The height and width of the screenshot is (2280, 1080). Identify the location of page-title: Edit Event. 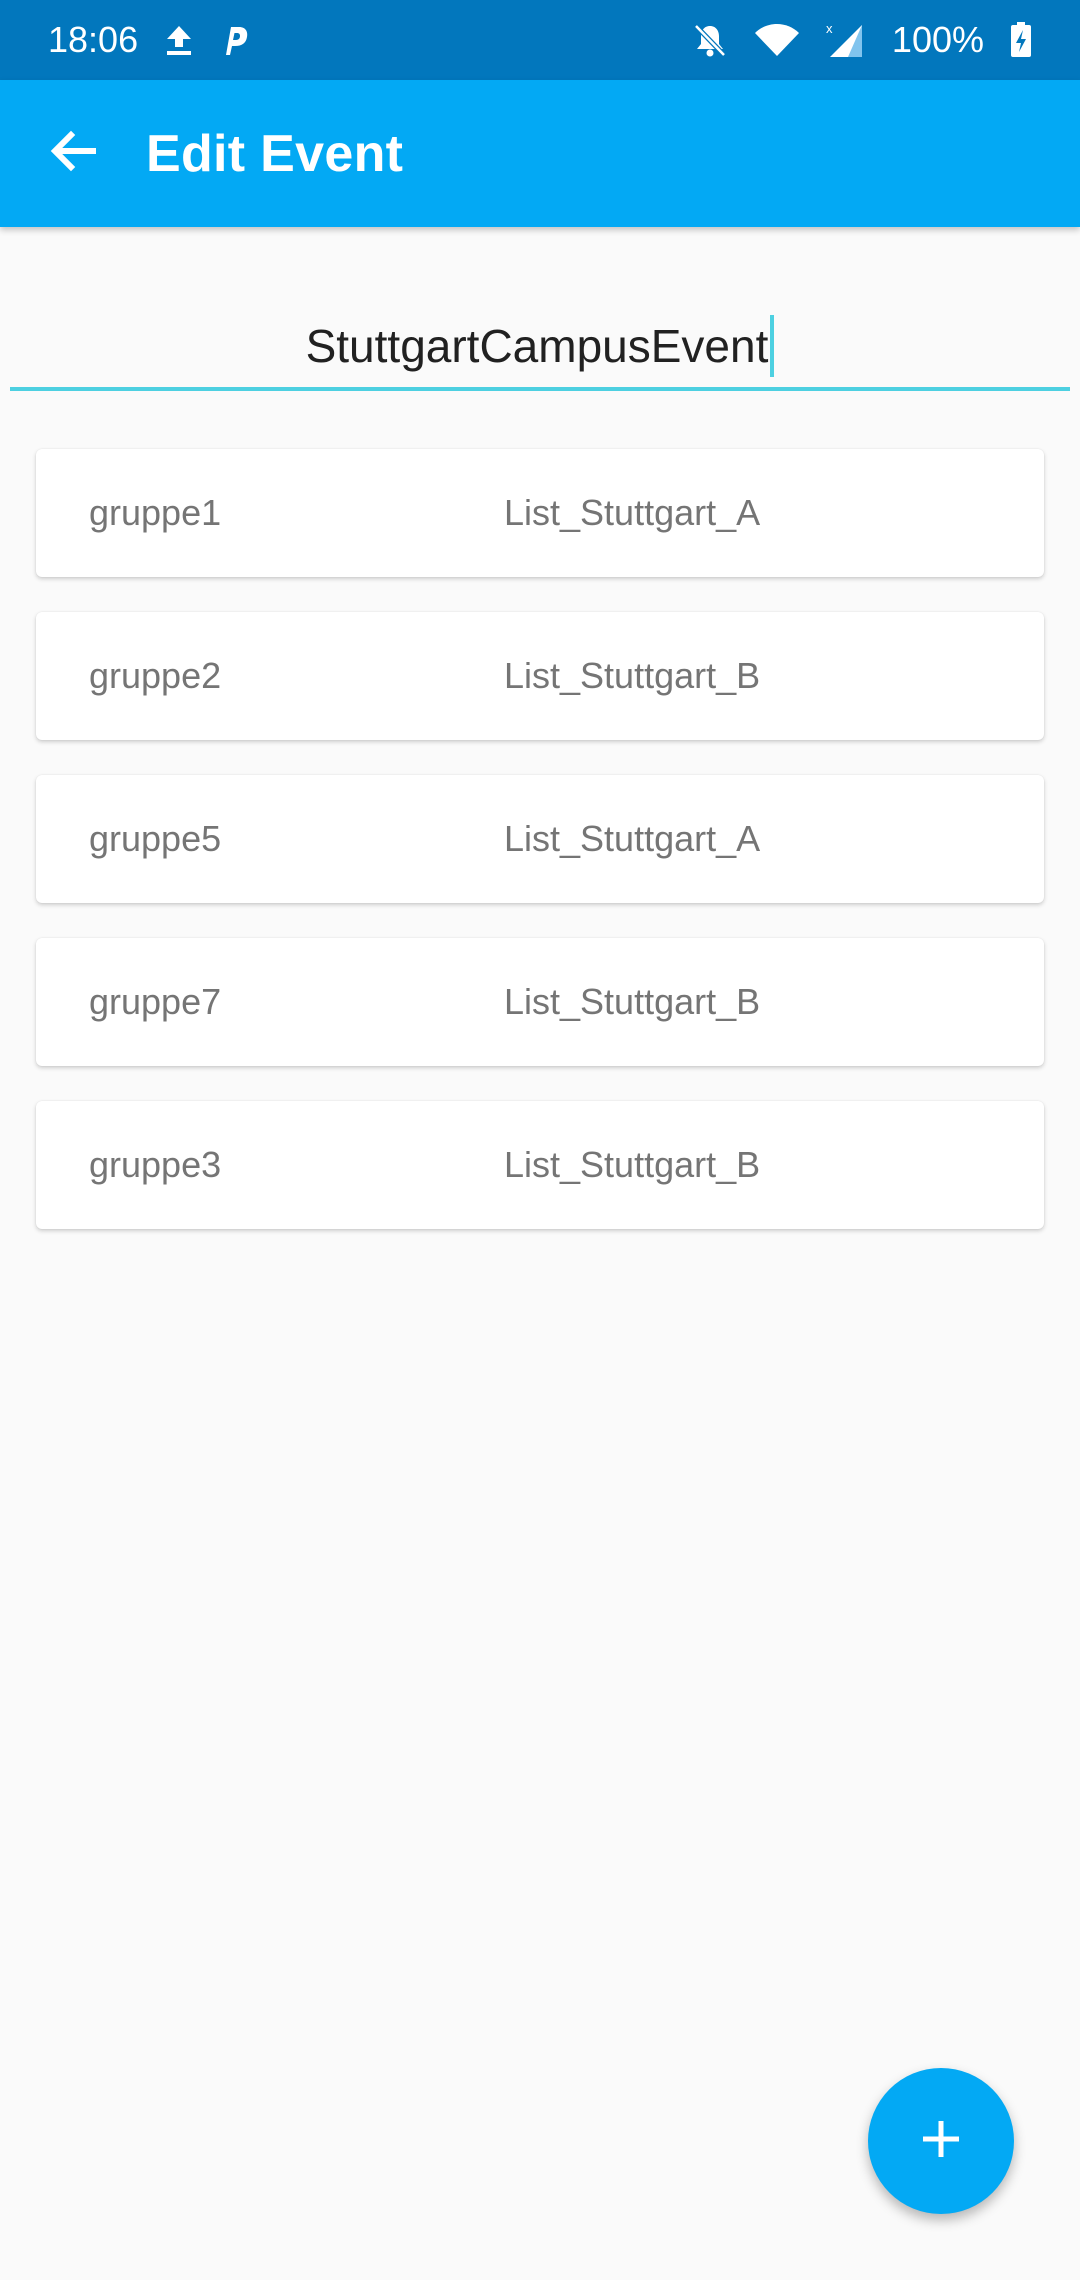
(275, 153).